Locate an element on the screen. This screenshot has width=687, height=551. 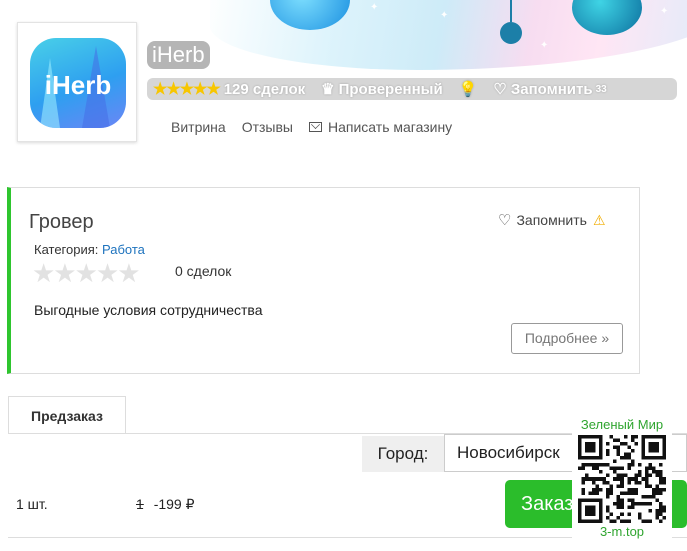
crown-icon: ♛ is located at coordinates (328, 89).